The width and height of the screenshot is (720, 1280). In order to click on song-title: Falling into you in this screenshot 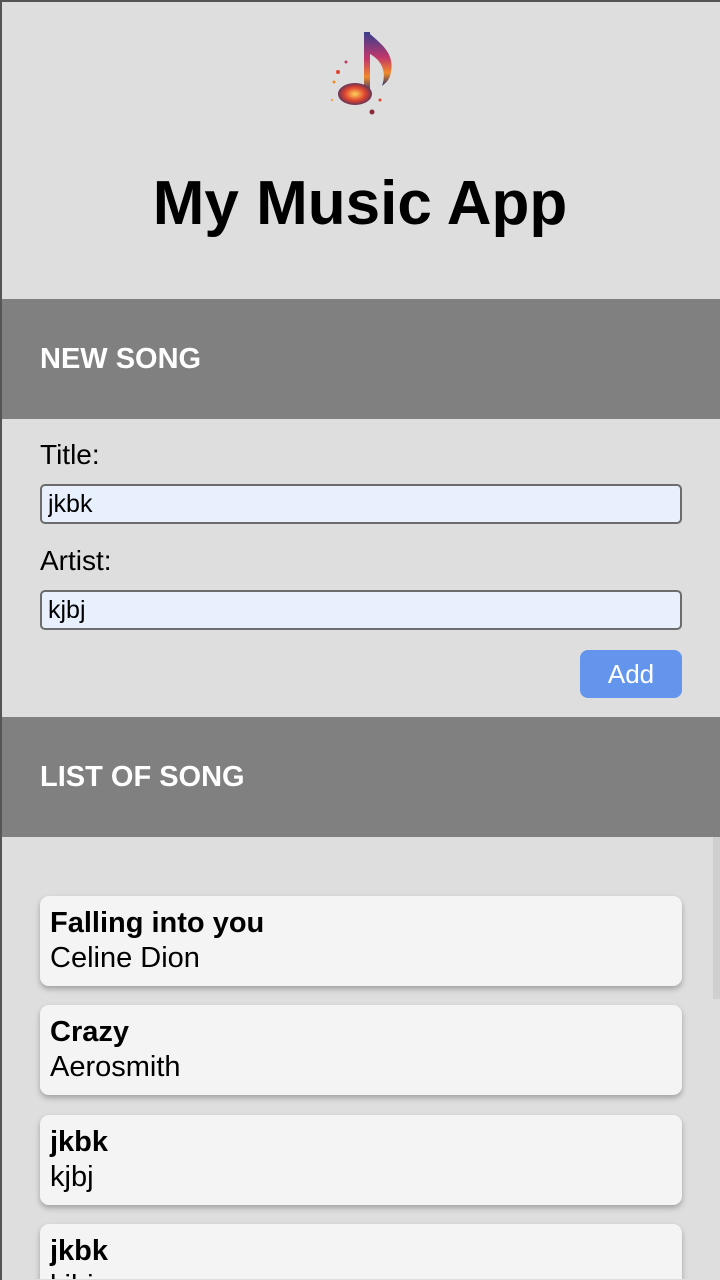, I will do `click(157, 923)`.